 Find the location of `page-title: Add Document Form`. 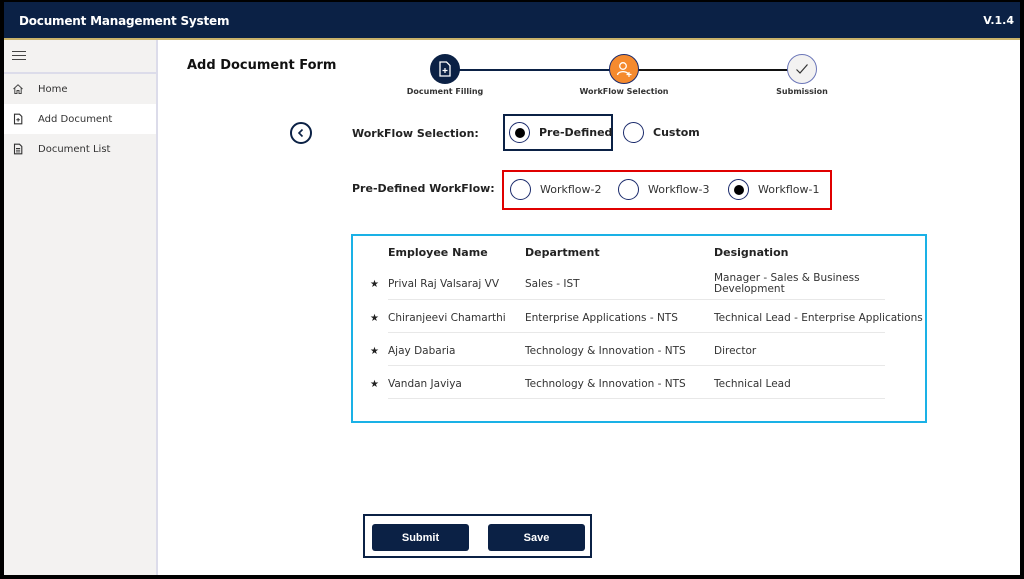

page-title: Add Document Form is located at coordinates (262, 65).